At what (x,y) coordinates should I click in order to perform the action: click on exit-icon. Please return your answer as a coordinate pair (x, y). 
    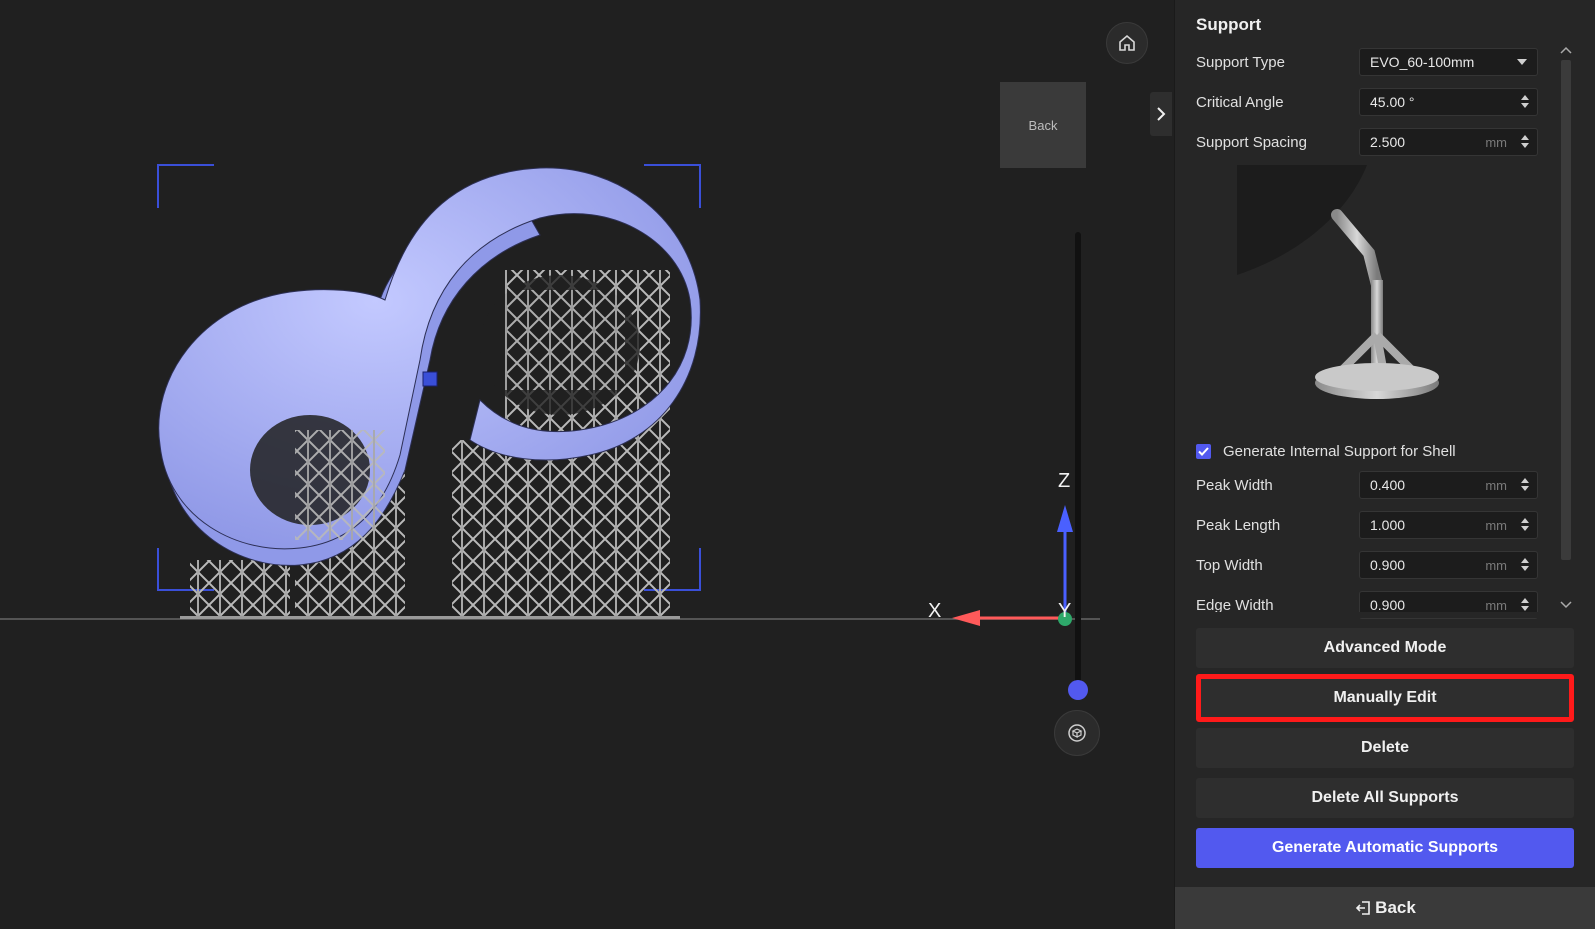
    Looking at the image, I should click on (1363, 908).